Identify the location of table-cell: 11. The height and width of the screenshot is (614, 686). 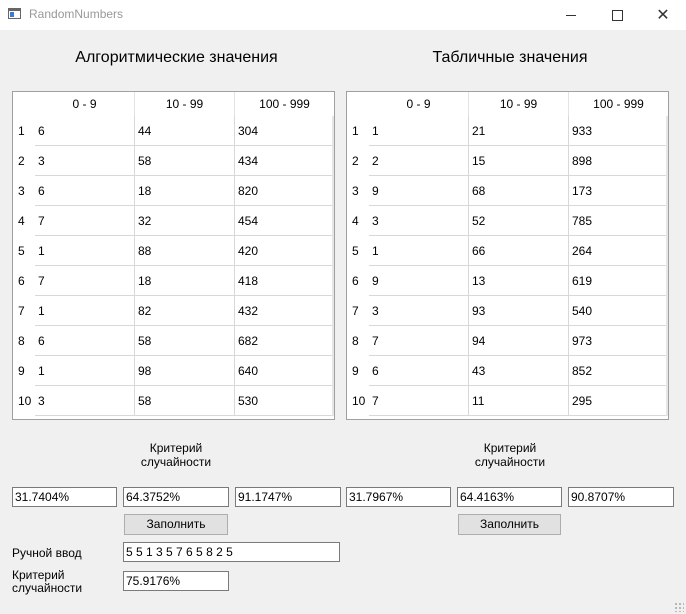
(519, 401).